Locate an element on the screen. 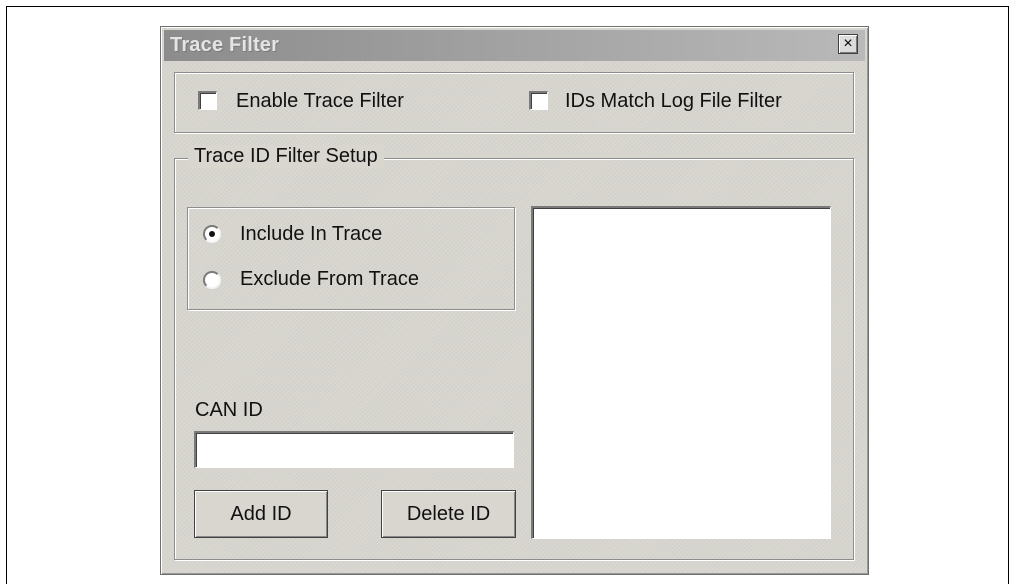 This screenshot has height=584, width=1015. include-in-trace-label: Include In Trace is located at coordinates (311, 234).